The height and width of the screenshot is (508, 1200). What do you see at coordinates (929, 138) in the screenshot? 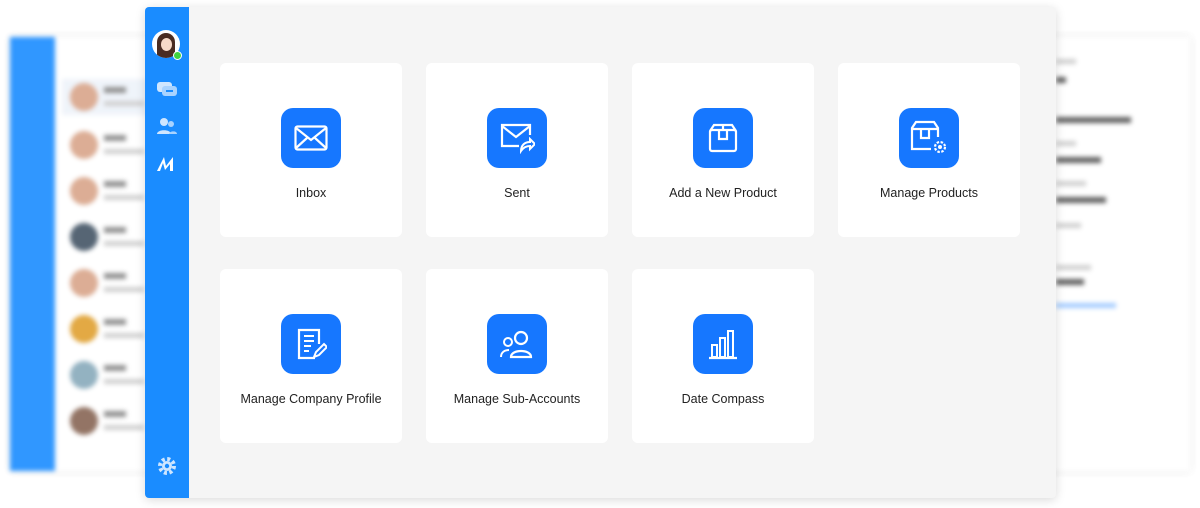
I see `box-gear-icon` at bounding box center [929, 138].